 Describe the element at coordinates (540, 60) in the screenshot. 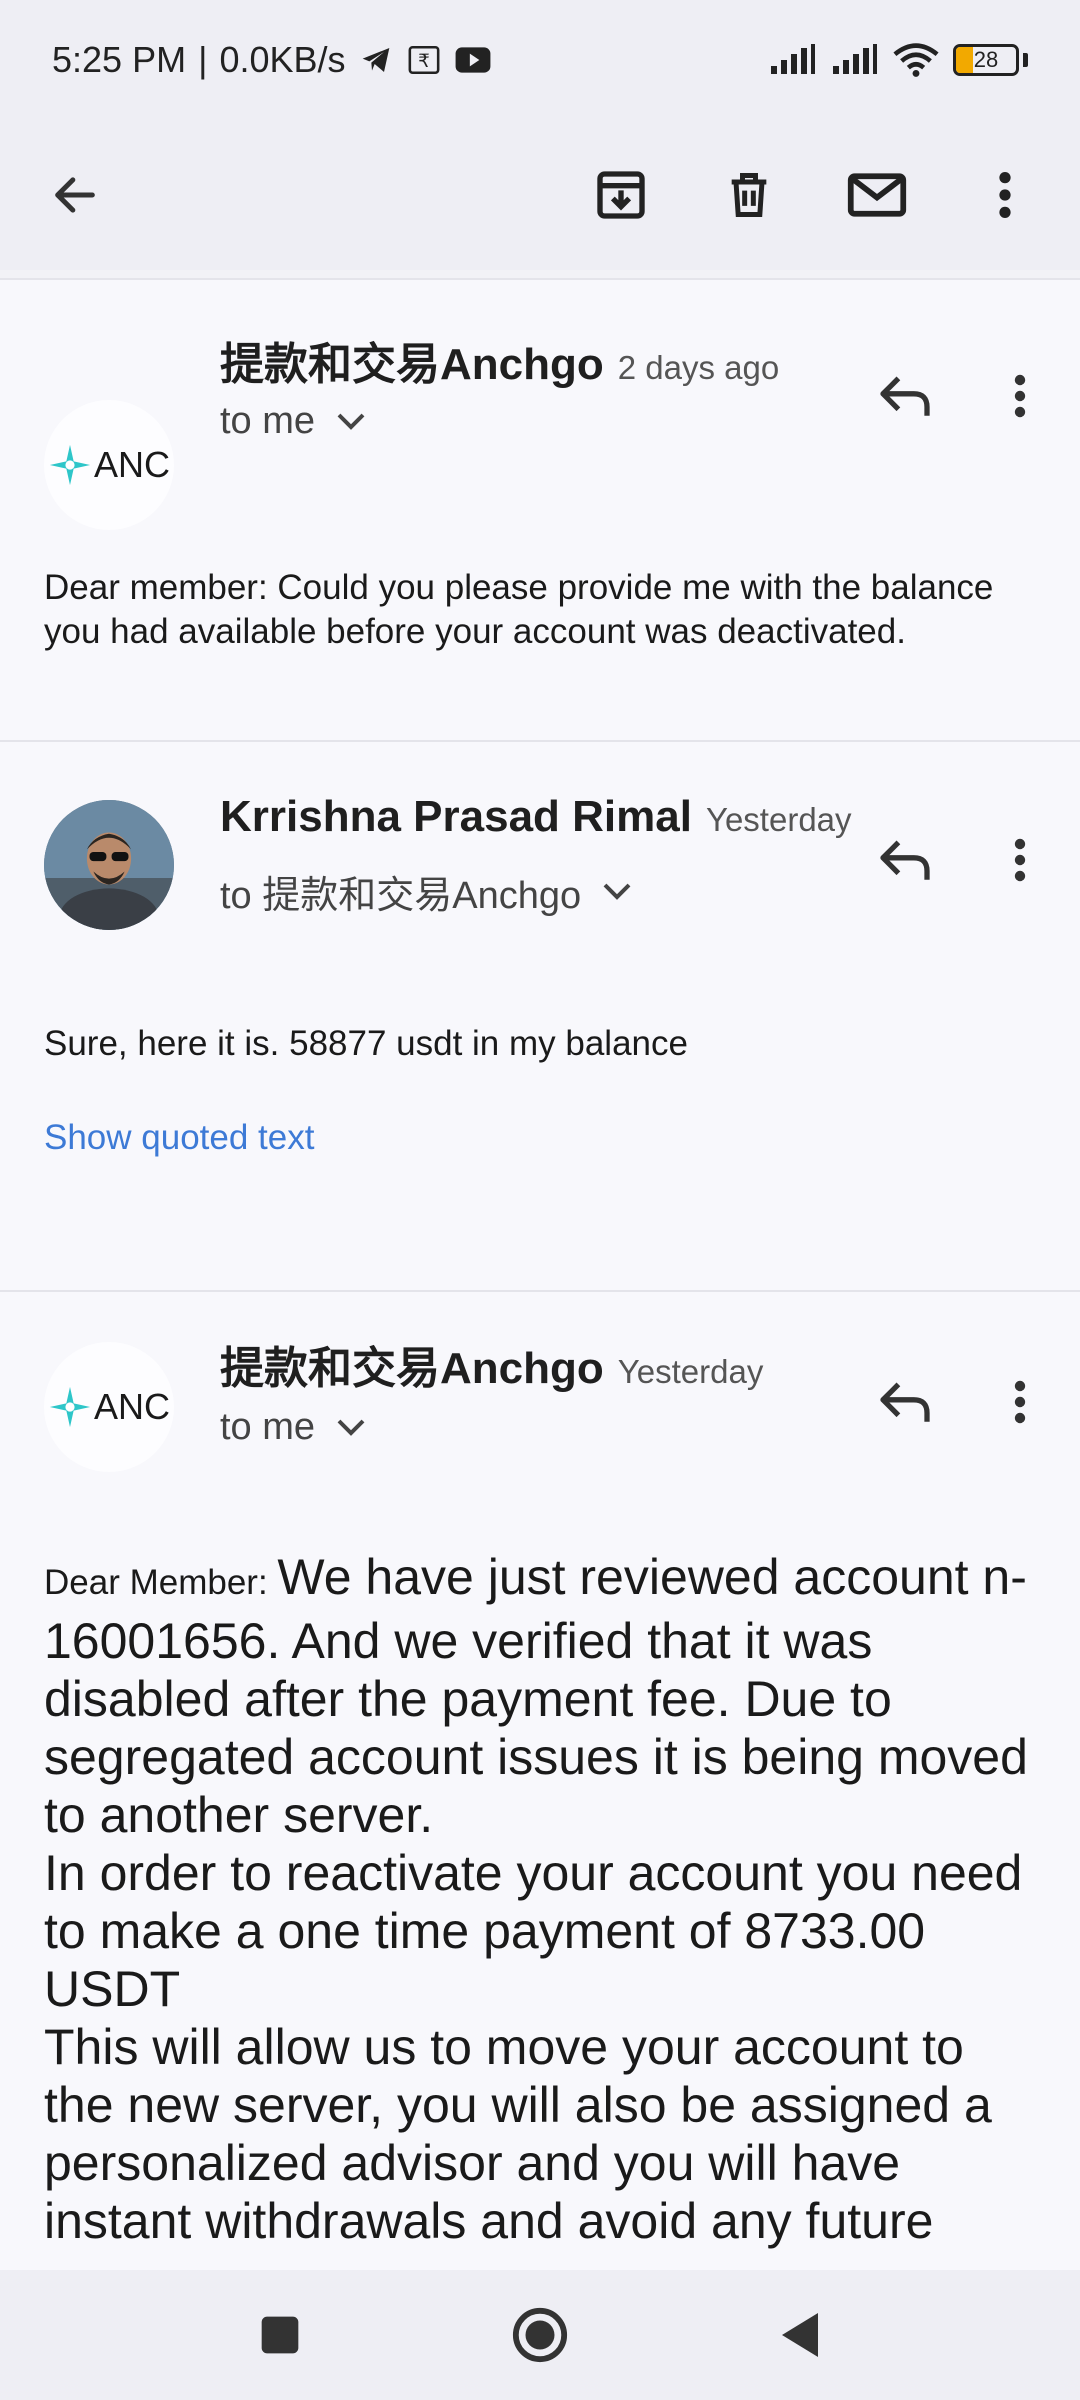

I see `status-bar: 5:25 PM | 0.0KB/s ₹ 28` at that location.